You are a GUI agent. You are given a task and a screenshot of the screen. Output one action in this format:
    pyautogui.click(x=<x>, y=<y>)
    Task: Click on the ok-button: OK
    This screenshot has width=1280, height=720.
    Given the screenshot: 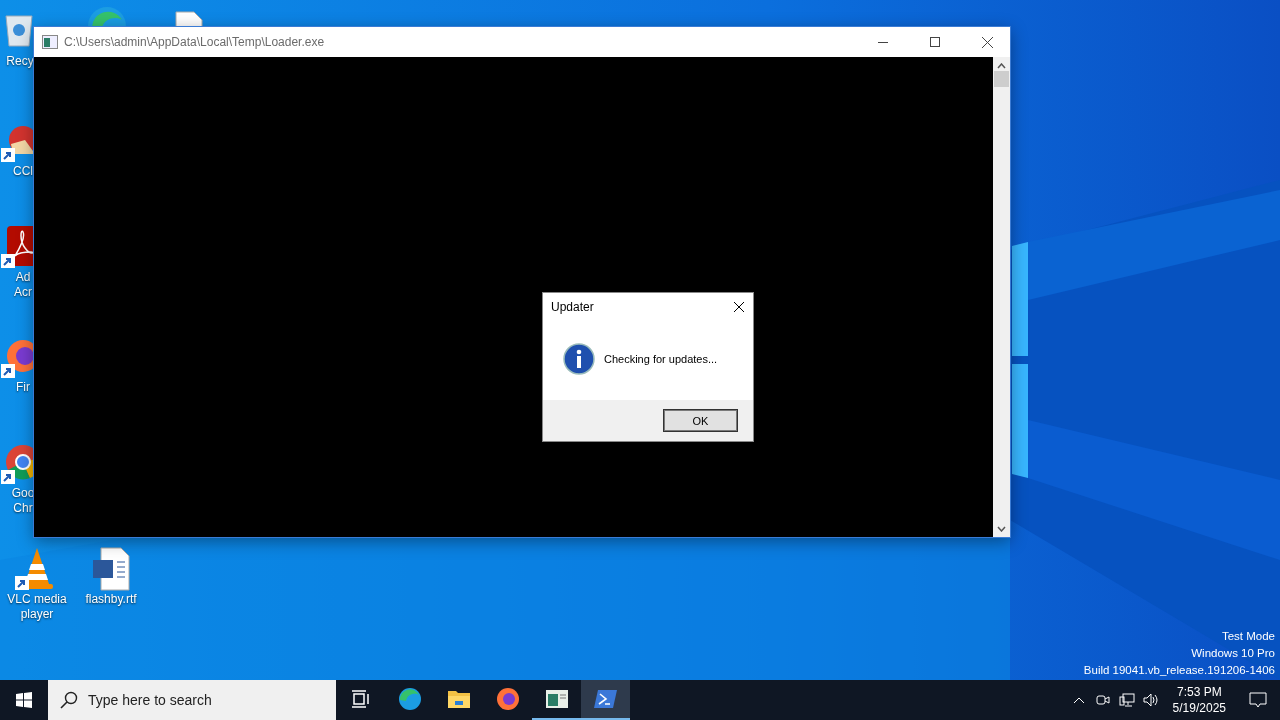 What is the action you would take?
    pyautogui.click(x=700, y=420)
    